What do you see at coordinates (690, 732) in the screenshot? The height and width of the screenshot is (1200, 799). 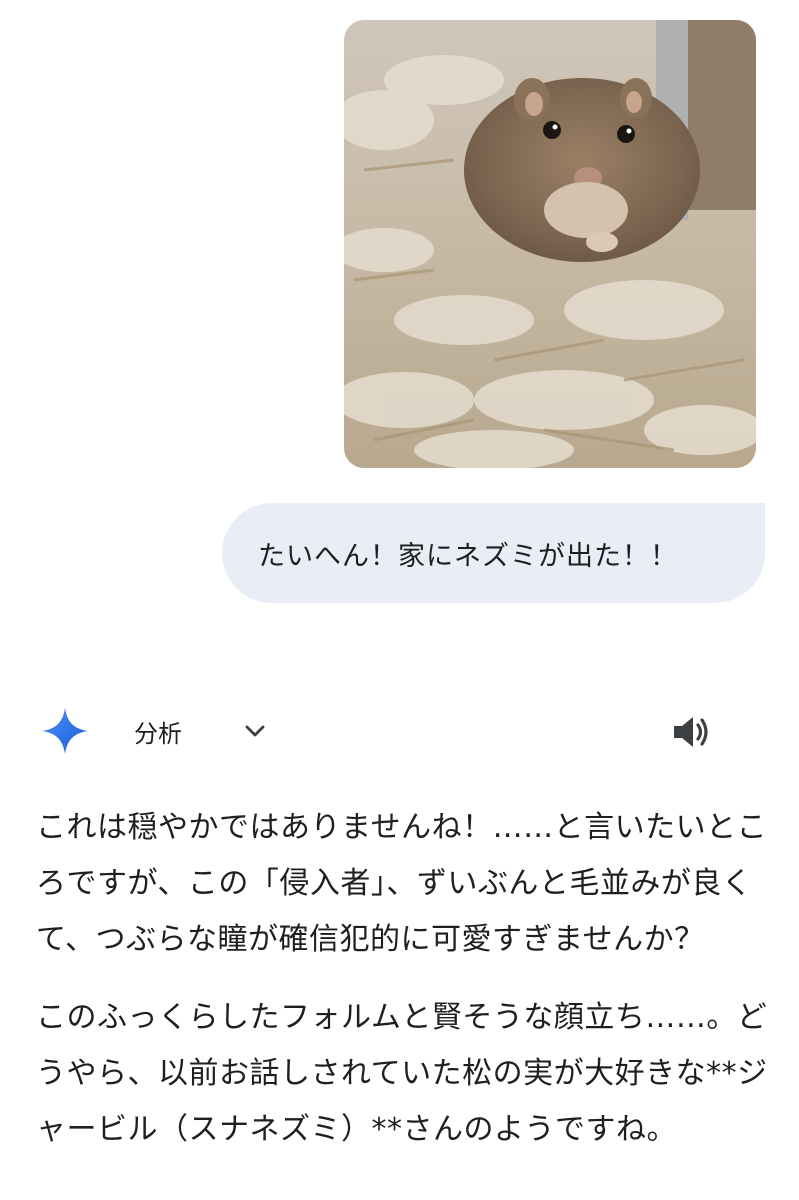 I see `speaker-icon` at bounding box center [690, 732].